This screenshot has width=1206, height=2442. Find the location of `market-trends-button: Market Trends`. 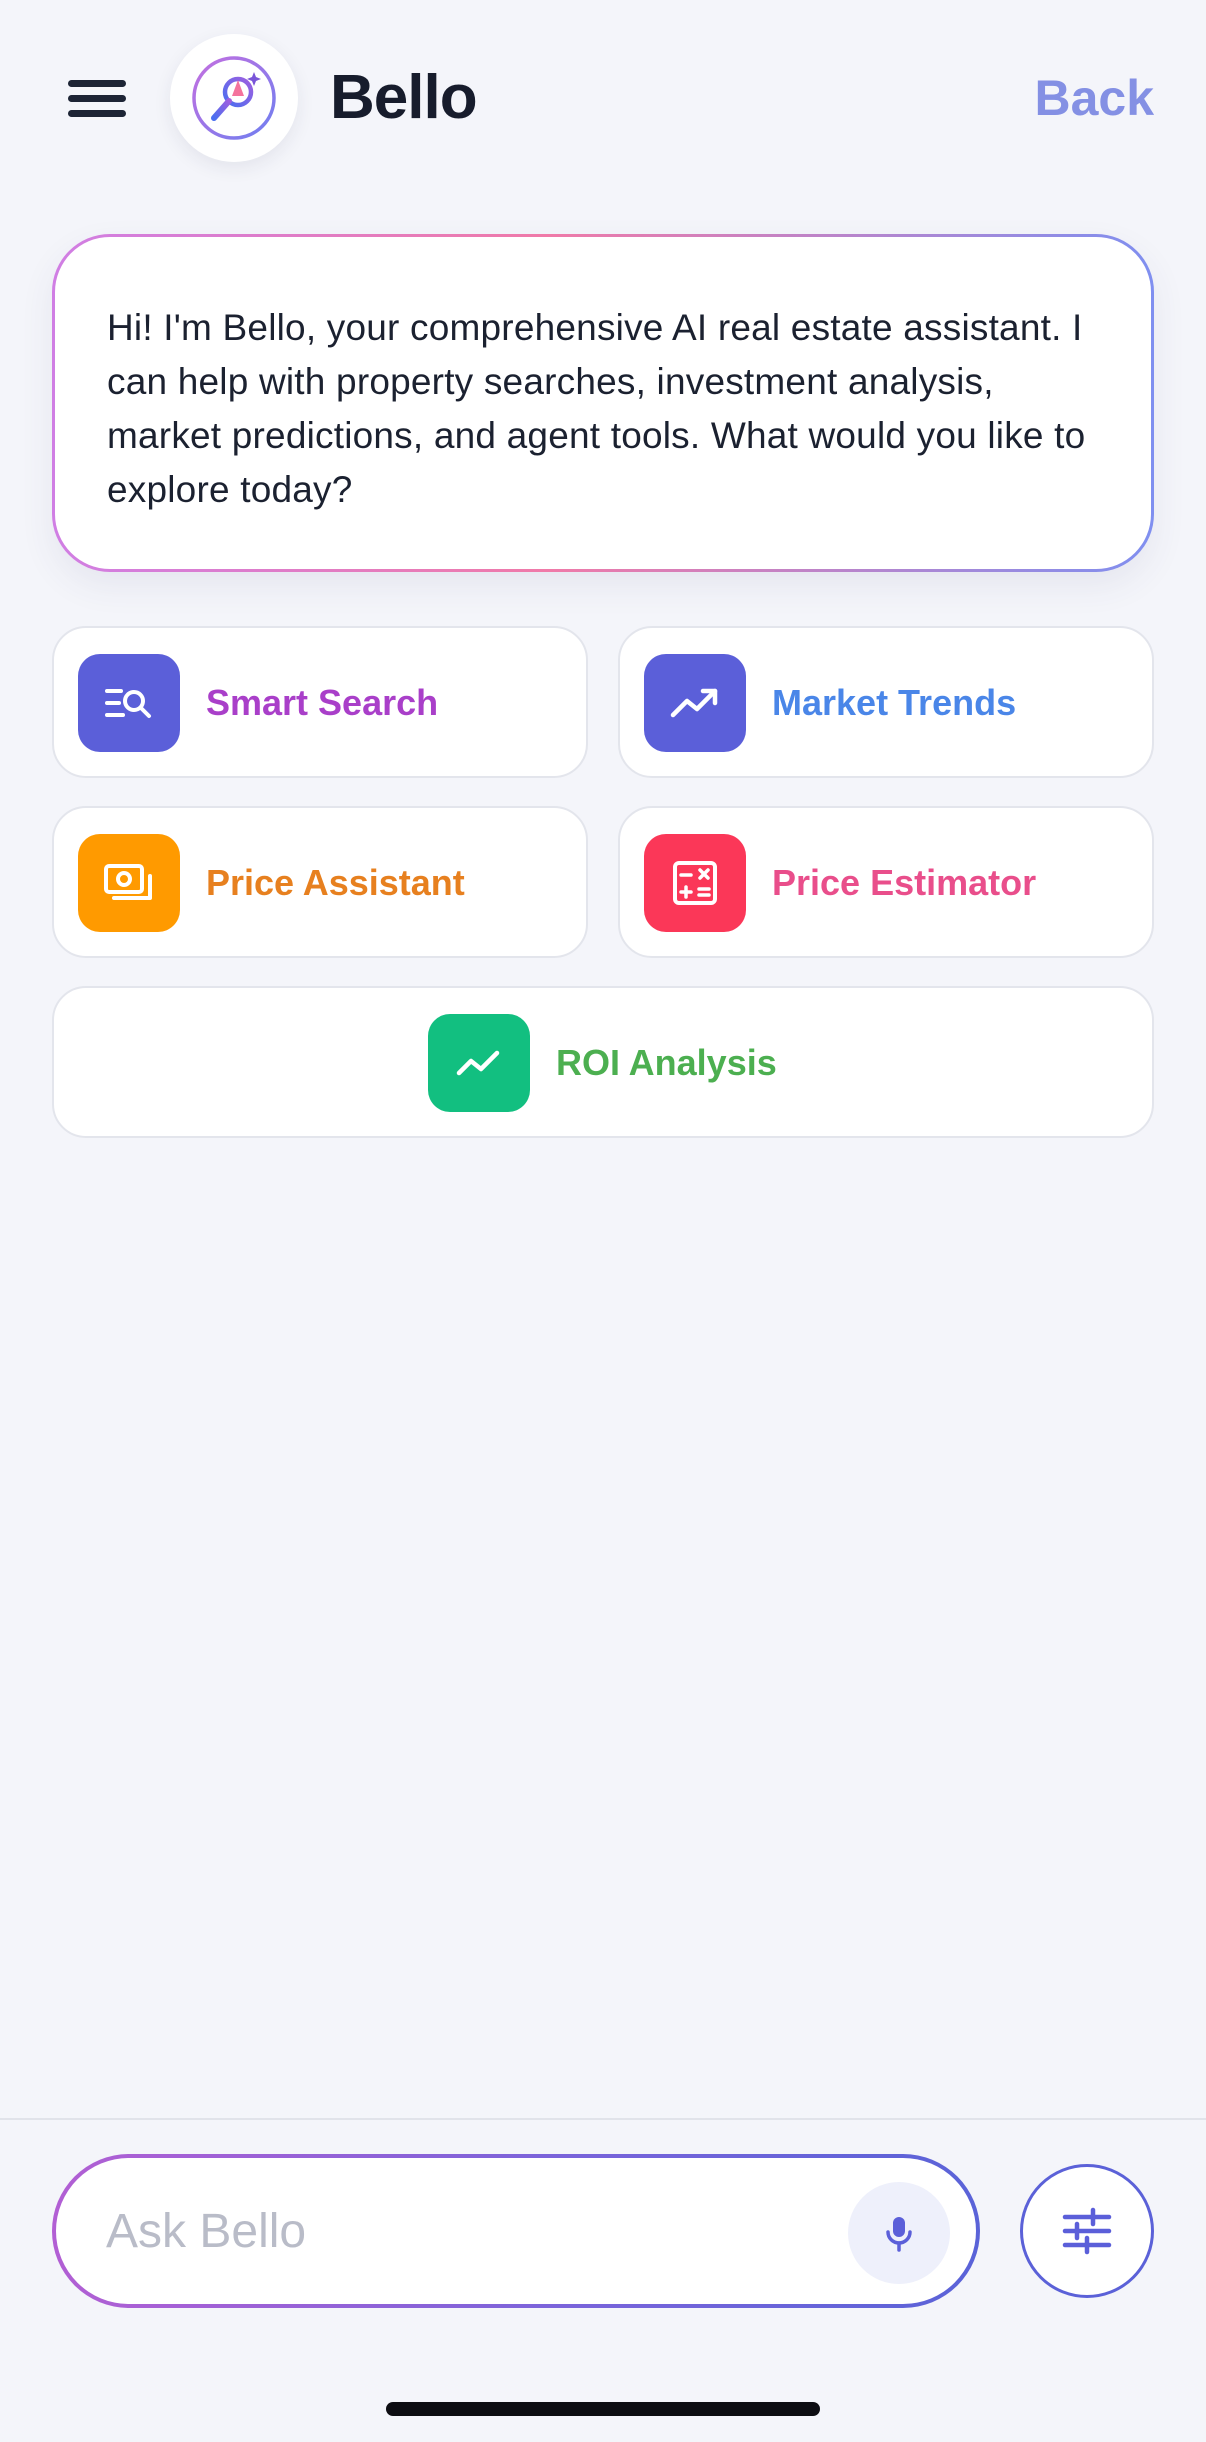

market-trends-button: Market Trends is located at coordinates (886, 702).